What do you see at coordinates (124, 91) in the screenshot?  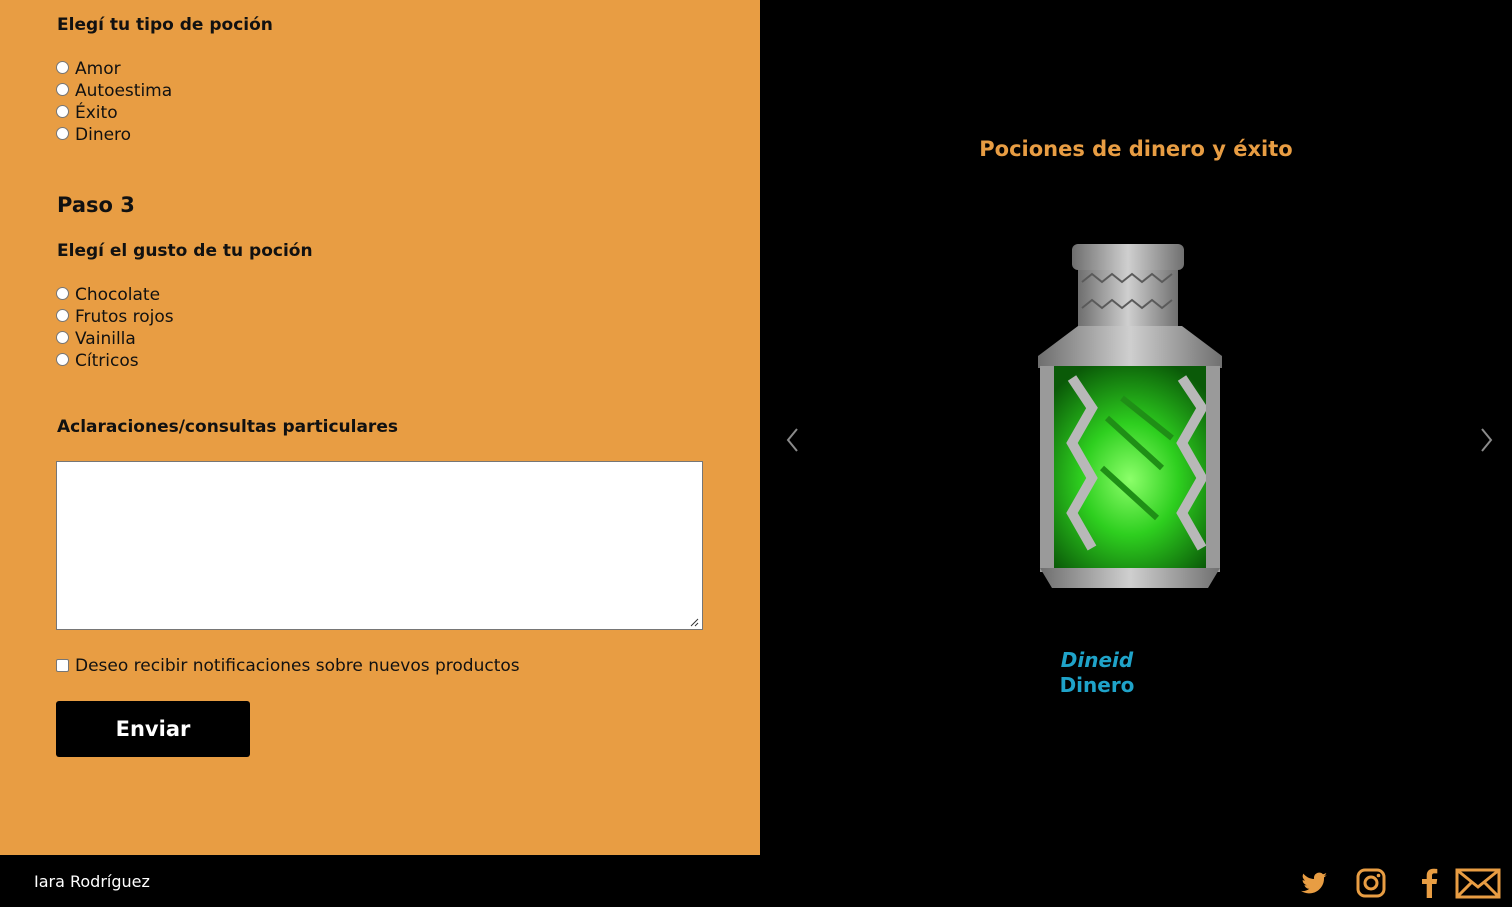 I see `radio-label: Autoestima` at bounding box center [124, 91].